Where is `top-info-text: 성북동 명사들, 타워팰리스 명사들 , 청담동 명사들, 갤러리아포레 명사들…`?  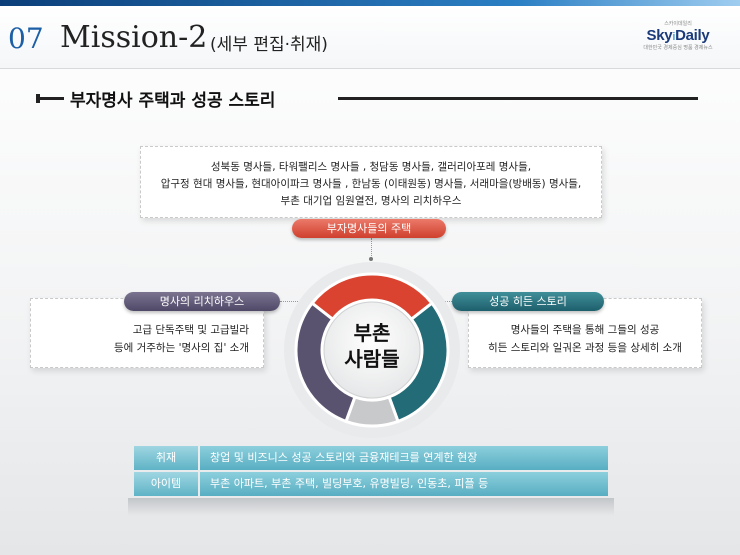 top-info-text: 성북동 명사들, 타워팰리스 명사들 , 청담동 명사들, 갤러리아포레 명사들… is located at coordinates (371, 184).